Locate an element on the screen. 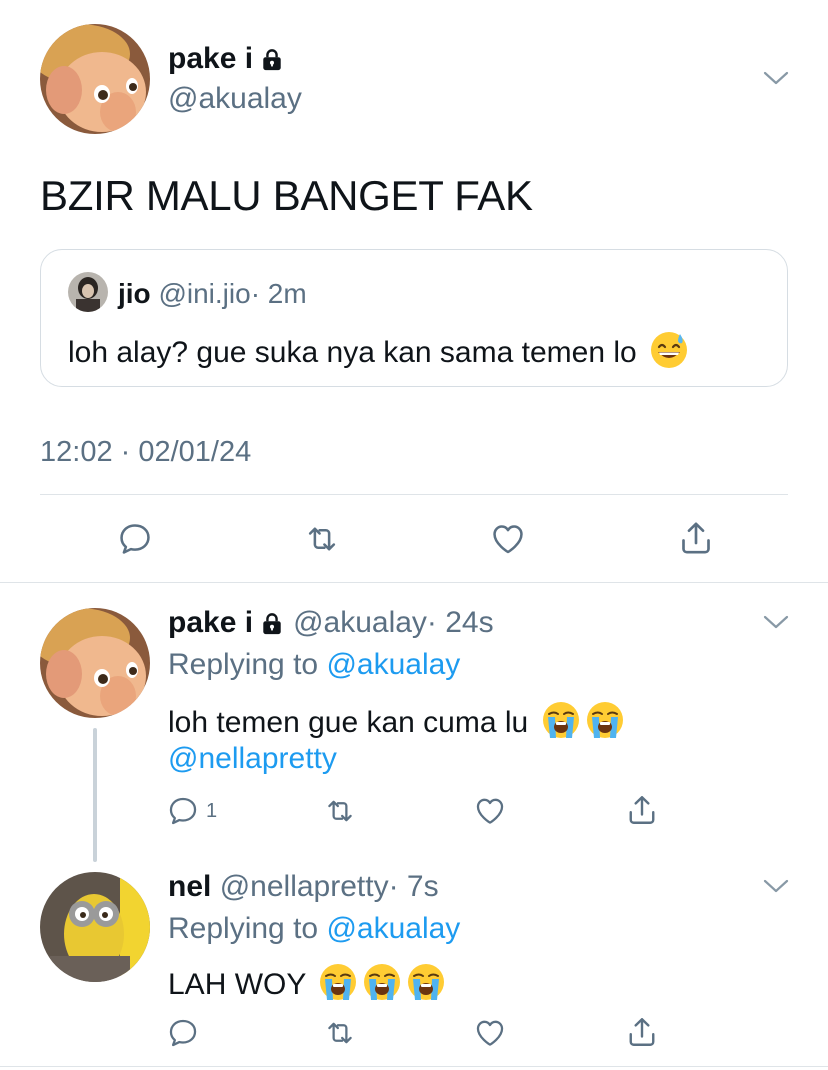  reply-time: · 7s is located at coordinates (413, 886).